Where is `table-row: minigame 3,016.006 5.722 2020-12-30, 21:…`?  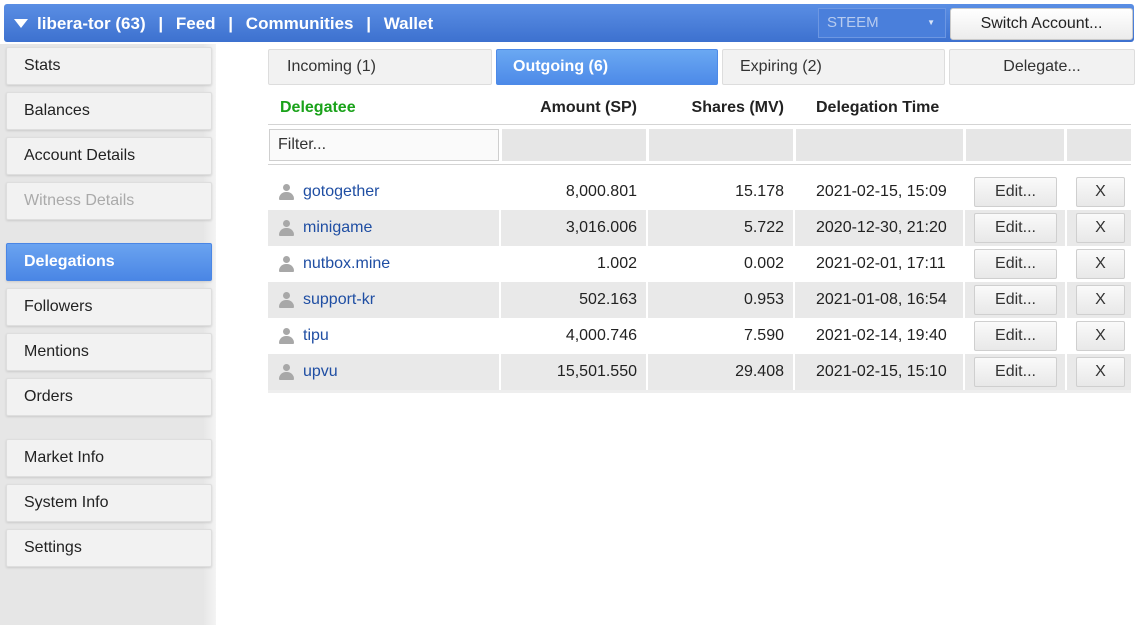 table-row: minigame 3,016.006 5.722 2020-12-30, 21:… is located at coordinates (699, 228).